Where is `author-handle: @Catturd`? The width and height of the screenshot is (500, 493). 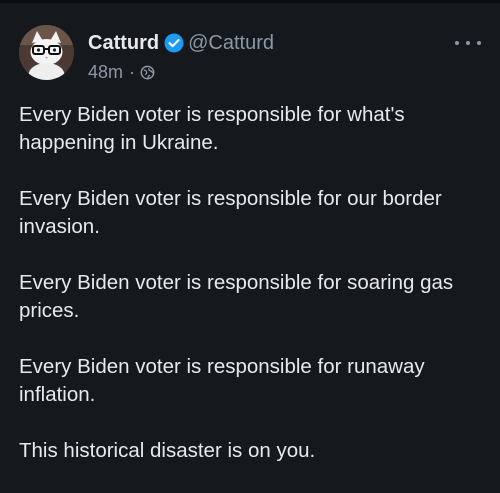
author-handle: @Catturd is located at coordinates (231, 43).